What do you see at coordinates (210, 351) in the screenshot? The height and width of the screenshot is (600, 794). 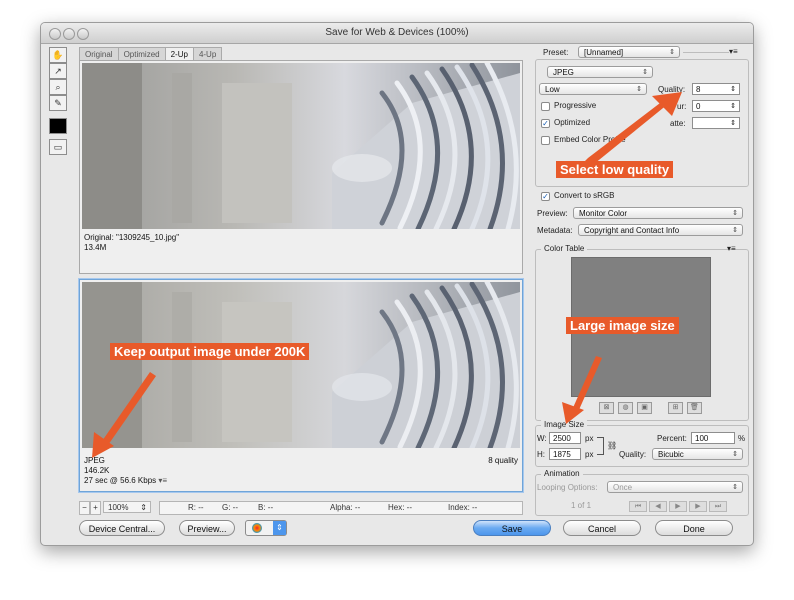 I see `annotation-keep-under-200k: Keep output image under 200K` at bounding box center [210, 351].